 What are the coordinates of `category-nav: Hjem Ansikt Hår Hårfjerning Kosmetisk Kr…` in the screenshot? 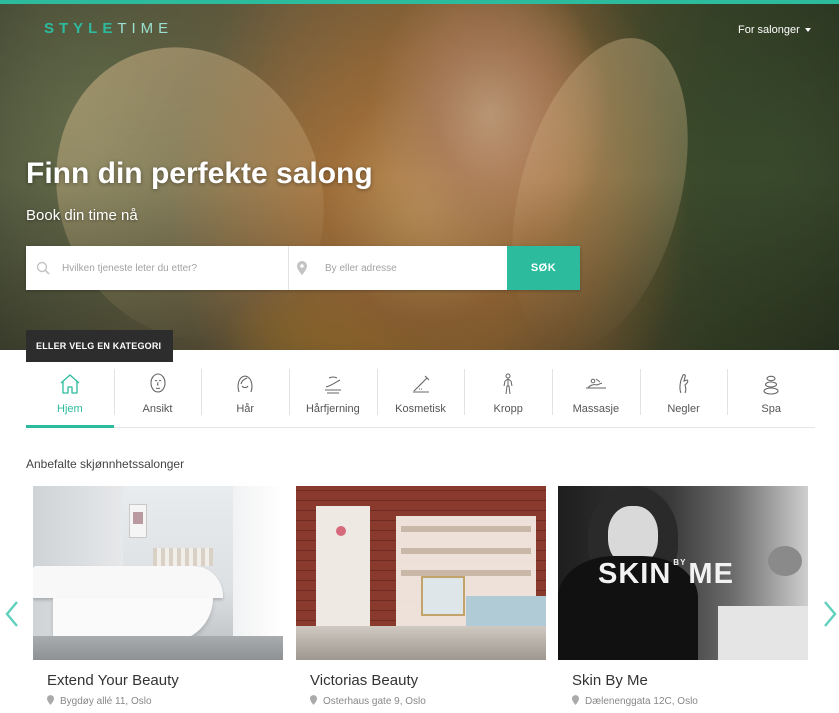 It's located at (420, 397).